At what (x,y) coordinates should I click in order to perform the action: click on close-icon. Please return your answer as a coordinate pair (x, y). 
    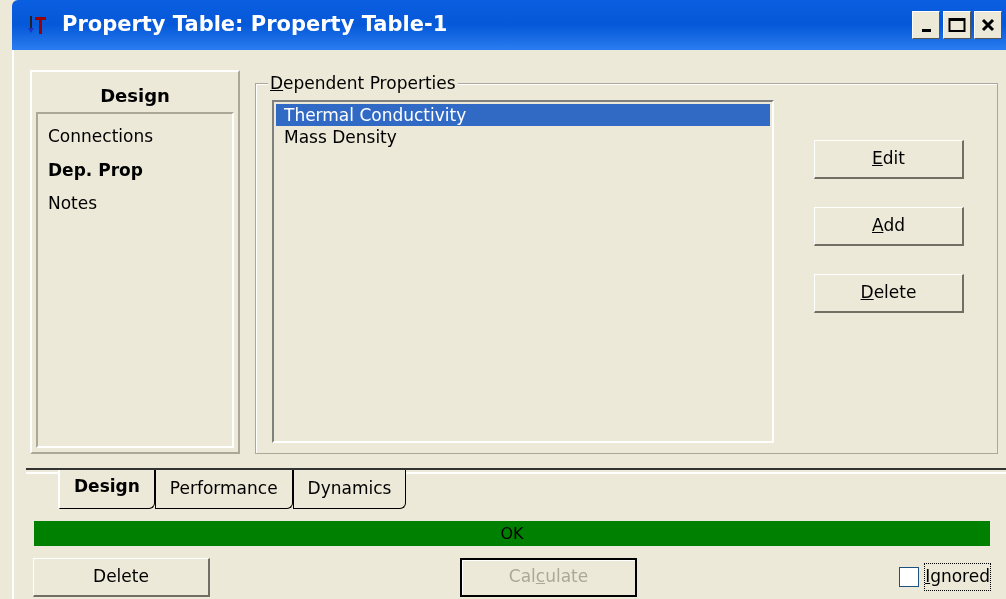
    Looking at the image, I should click on (988, 25).